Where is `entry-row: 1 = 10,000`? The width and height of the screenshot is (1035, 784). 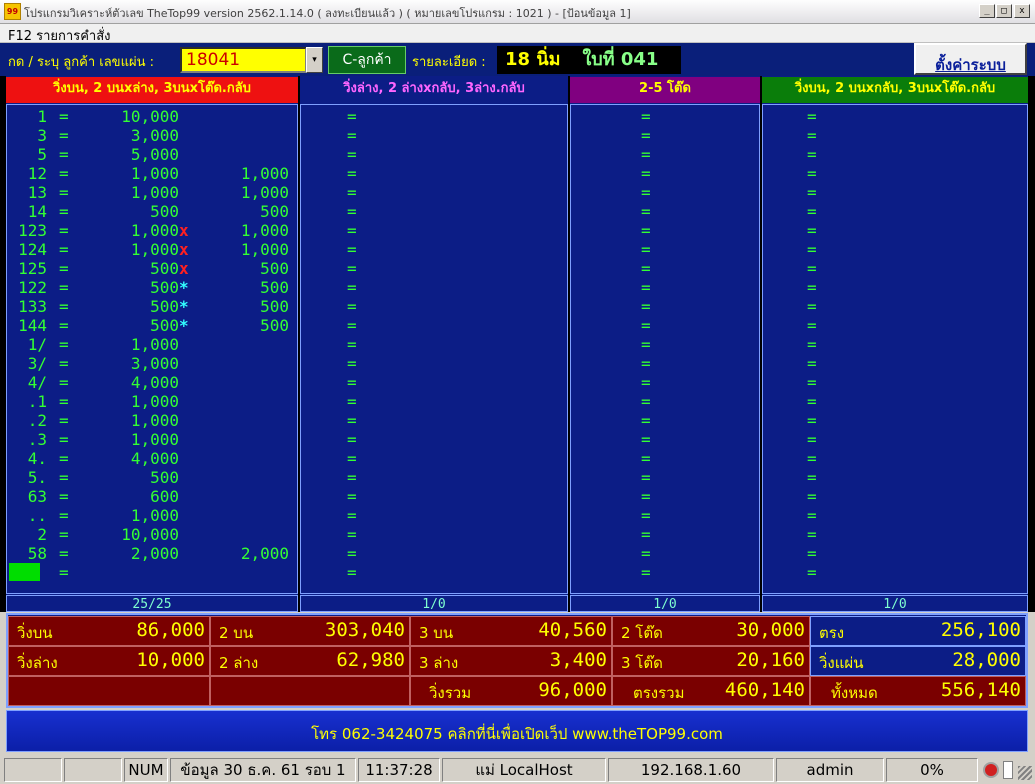
entry-row: 1 = 10,000 is located at coordinates (152, 116).